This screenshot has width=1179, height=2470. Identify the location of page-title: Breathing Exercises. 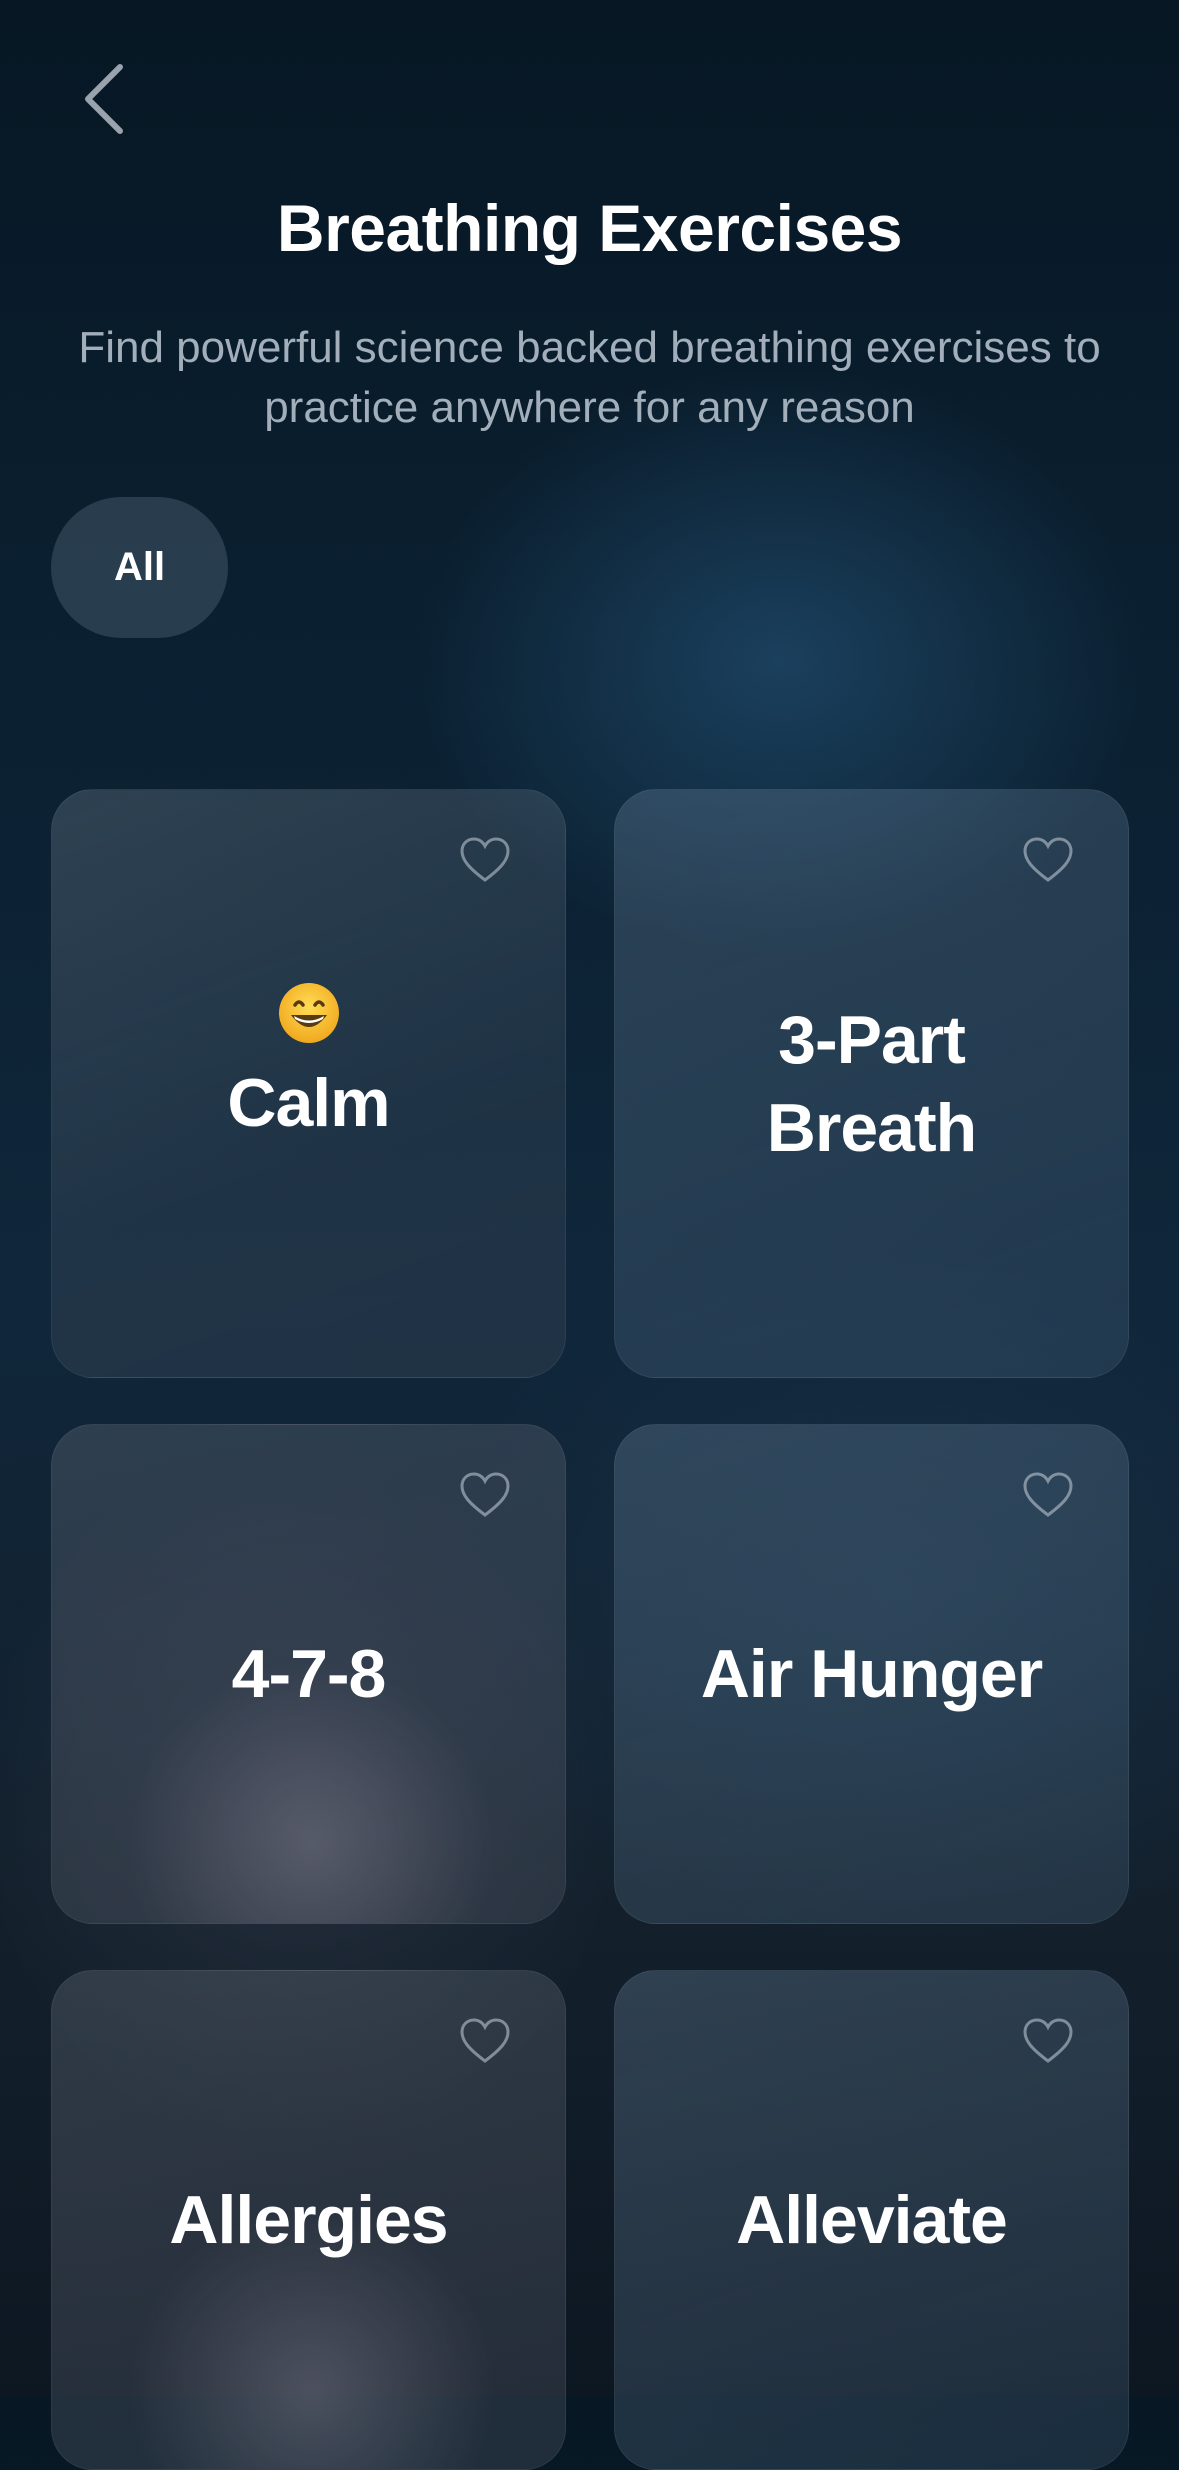
(589, 228).